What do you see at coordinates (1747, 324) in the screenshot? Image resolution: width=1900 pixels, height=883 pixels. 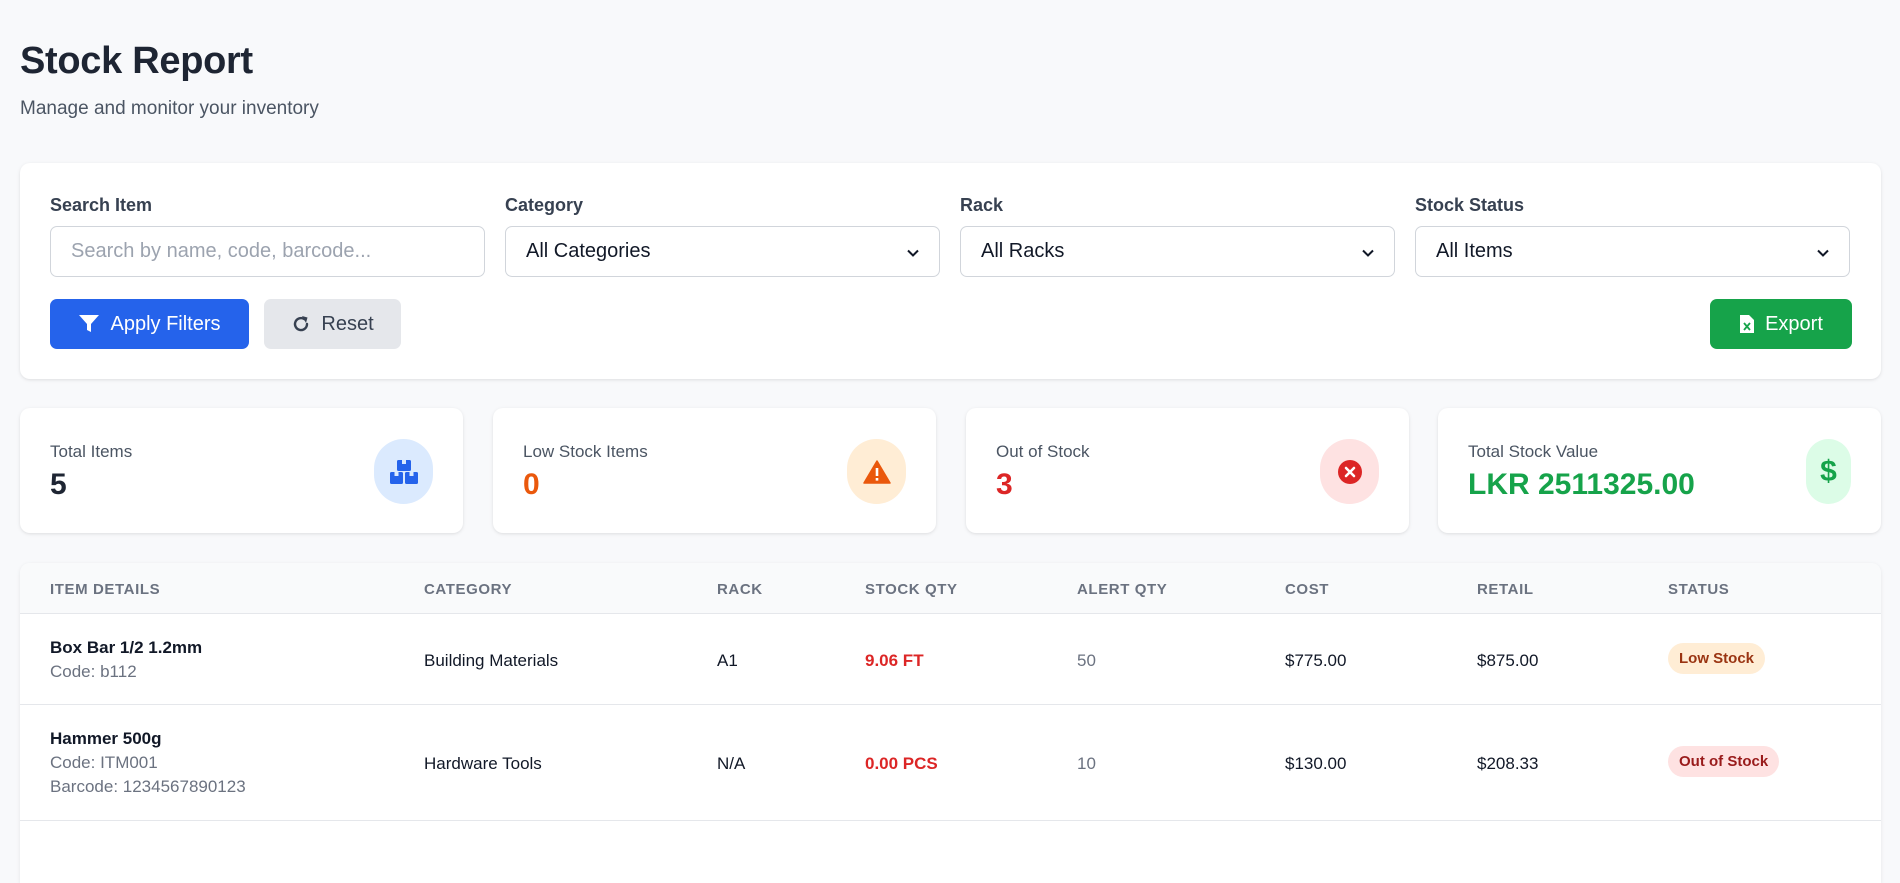 I see `excel-file-icon` at bounding box center [1747, 324].